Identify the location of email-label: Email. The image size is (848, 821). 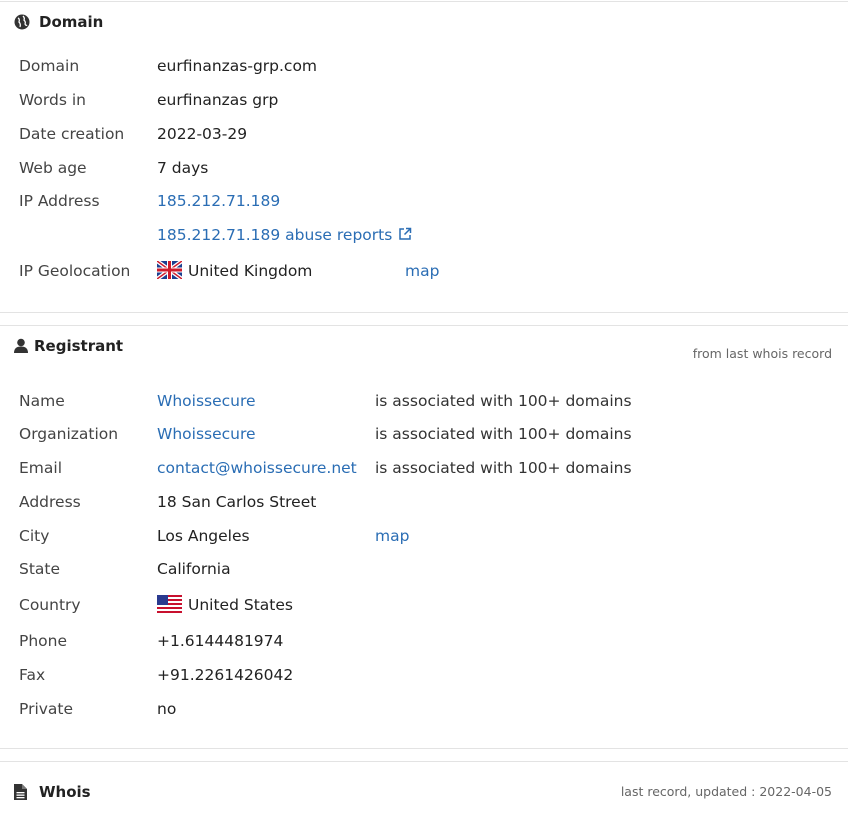
(41, 468).